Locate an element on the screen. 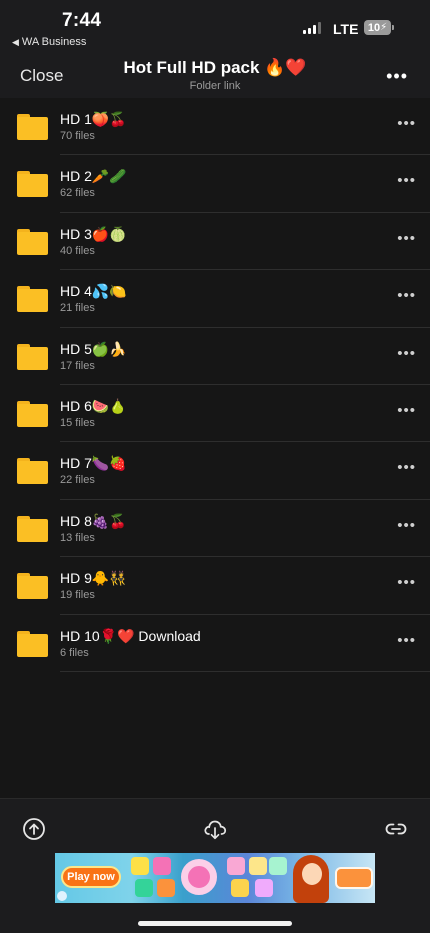 The height and width of the screenshot is (933, 430). folder-file-count: 22 files is located at coordinates (77, 480).